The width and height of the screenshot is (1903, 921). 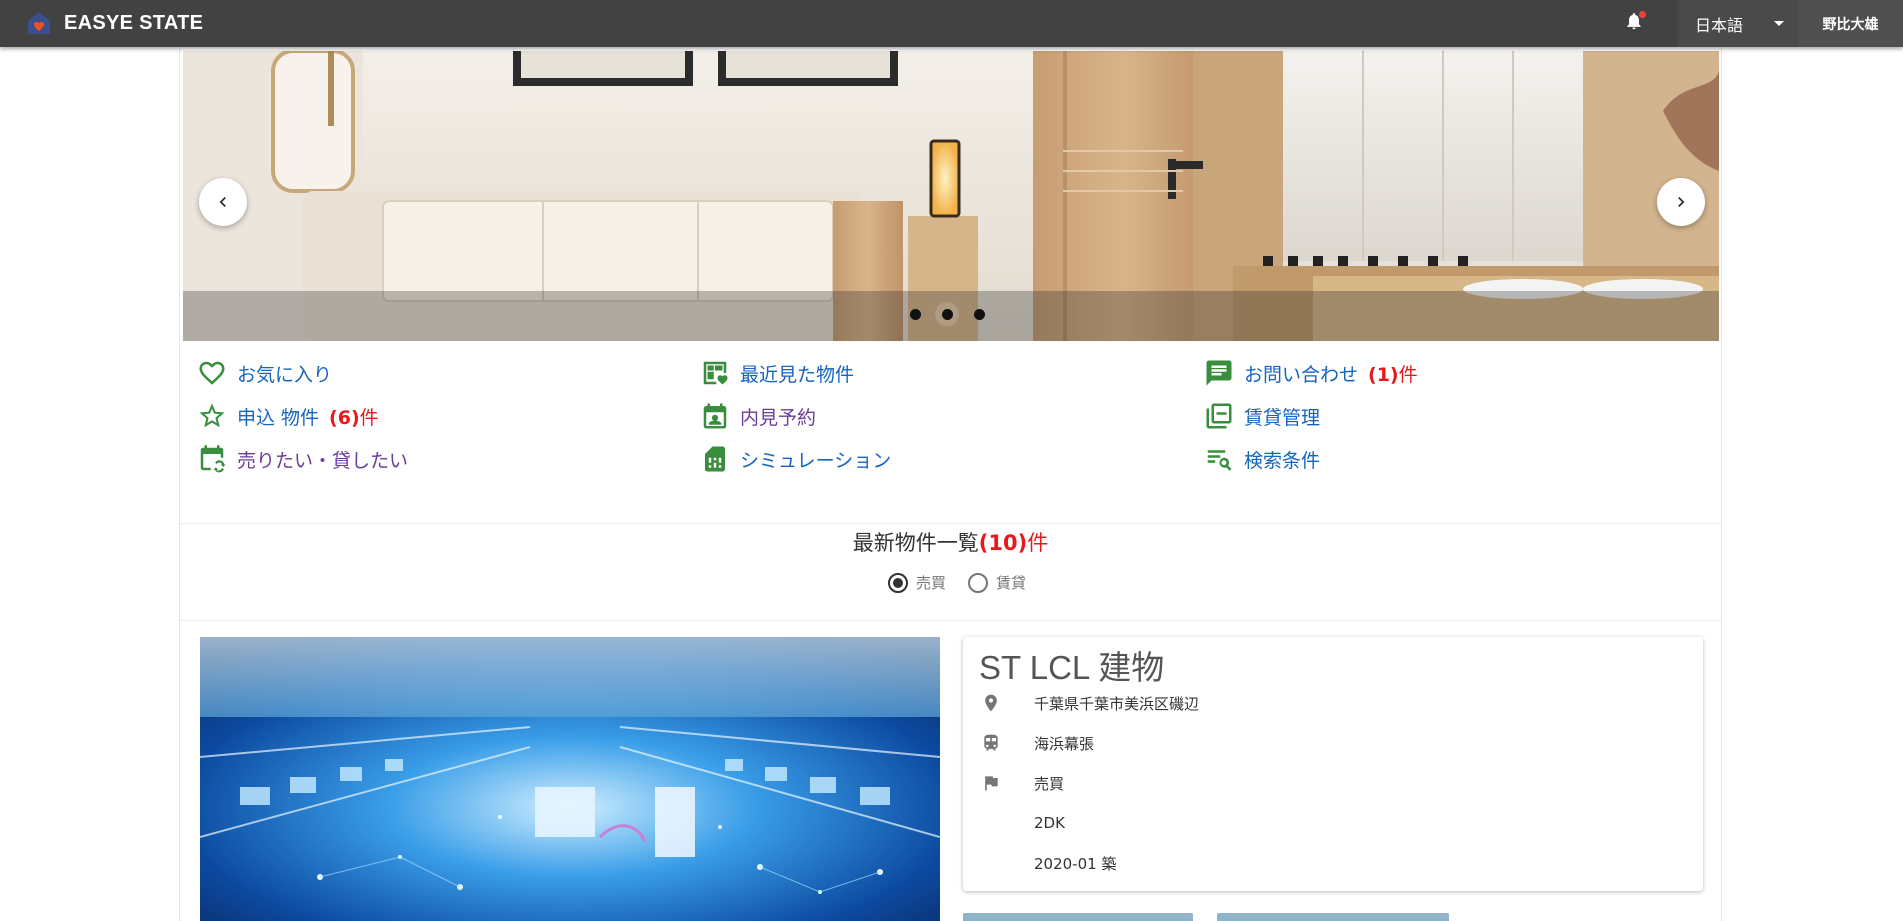 What do you see at coordinates (1301, 374) in the screenshot?
I see `menu-inquiry-label: お問い合わせ` at bounding box center [1301, 374].